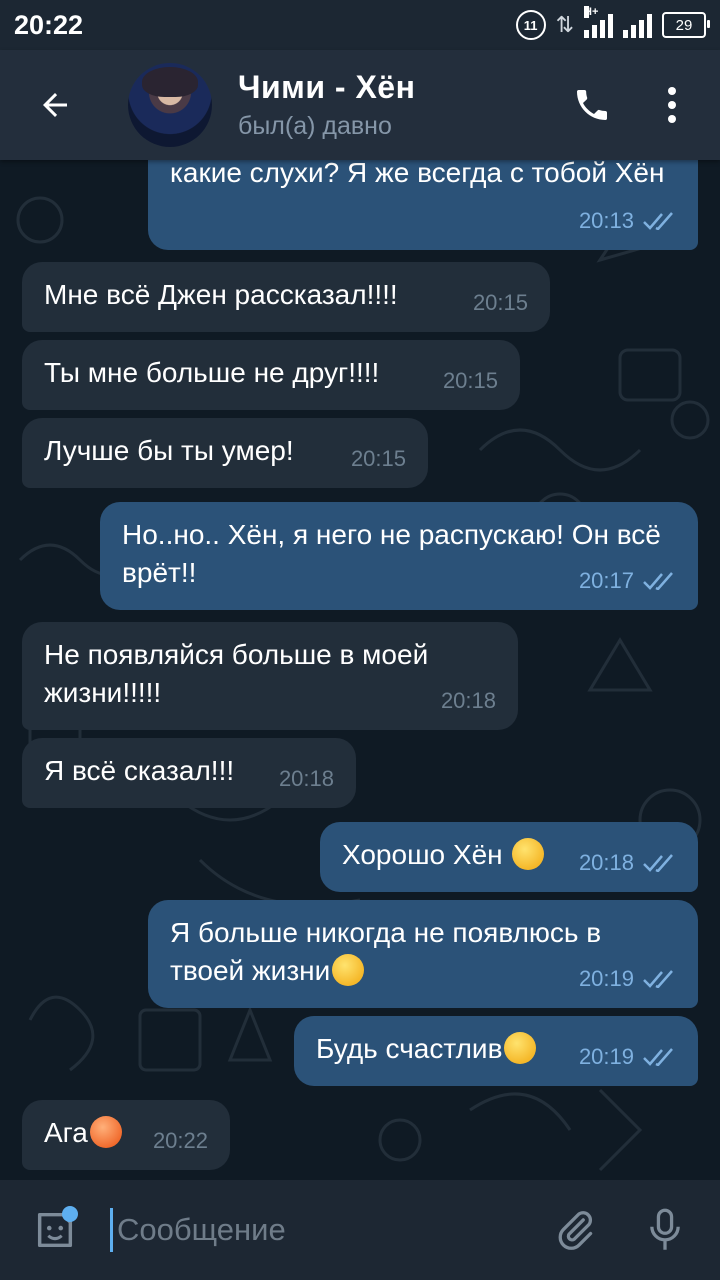  I want to click on text-caret, so click(111, 1230).